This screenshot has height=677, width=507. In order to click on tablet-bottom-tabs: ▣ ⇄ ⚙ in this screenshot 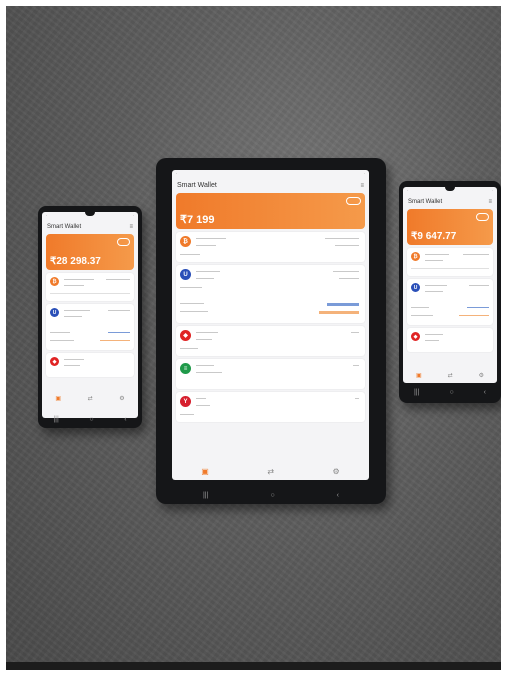, I will do `click(270, 471)`.